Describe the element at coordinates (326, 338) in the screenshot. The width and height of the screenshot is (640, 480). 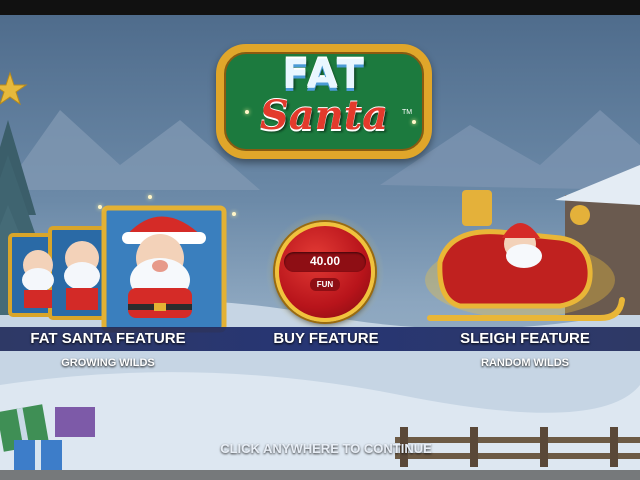
I see `buy-feature-title: BUY FEATURE` at that location.